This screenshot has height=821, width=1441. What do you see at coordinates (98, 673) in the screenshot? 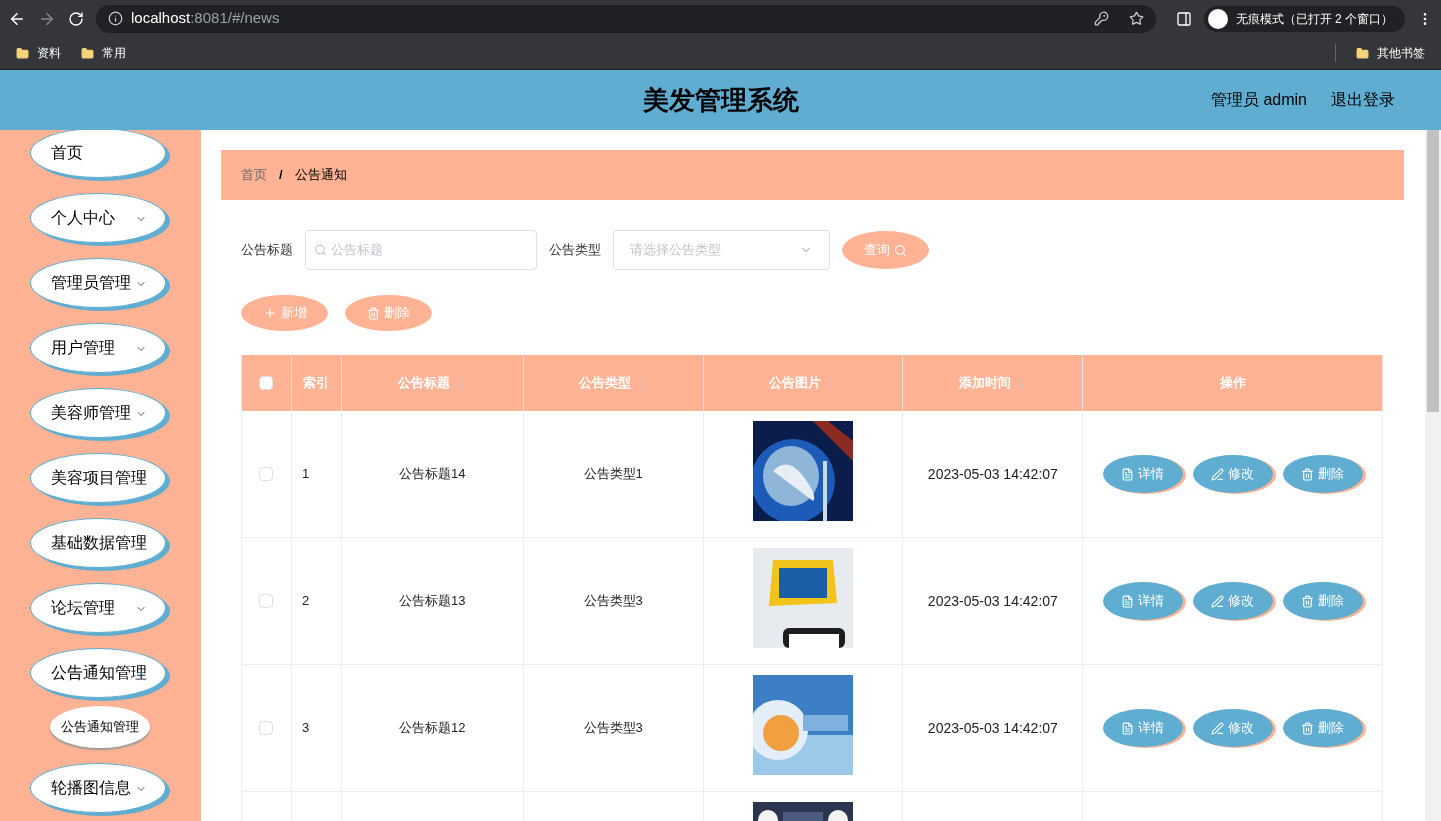
I see `sidebar-item: 公告通知管理` at bounding box center [98, 673].